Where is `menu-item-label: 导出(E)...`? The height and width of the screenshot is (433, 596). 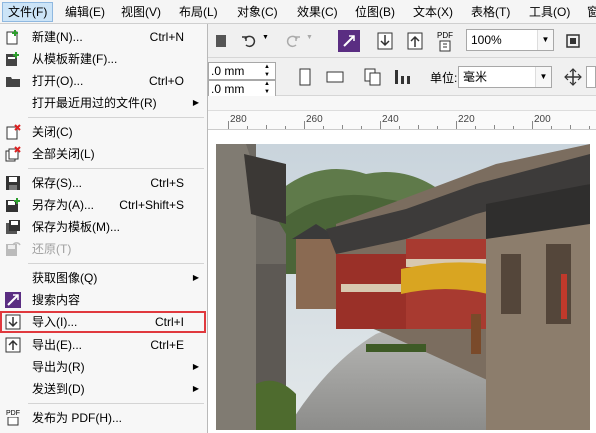
menu-item-label: 导出(E)... is located at coordinates (57, 345).